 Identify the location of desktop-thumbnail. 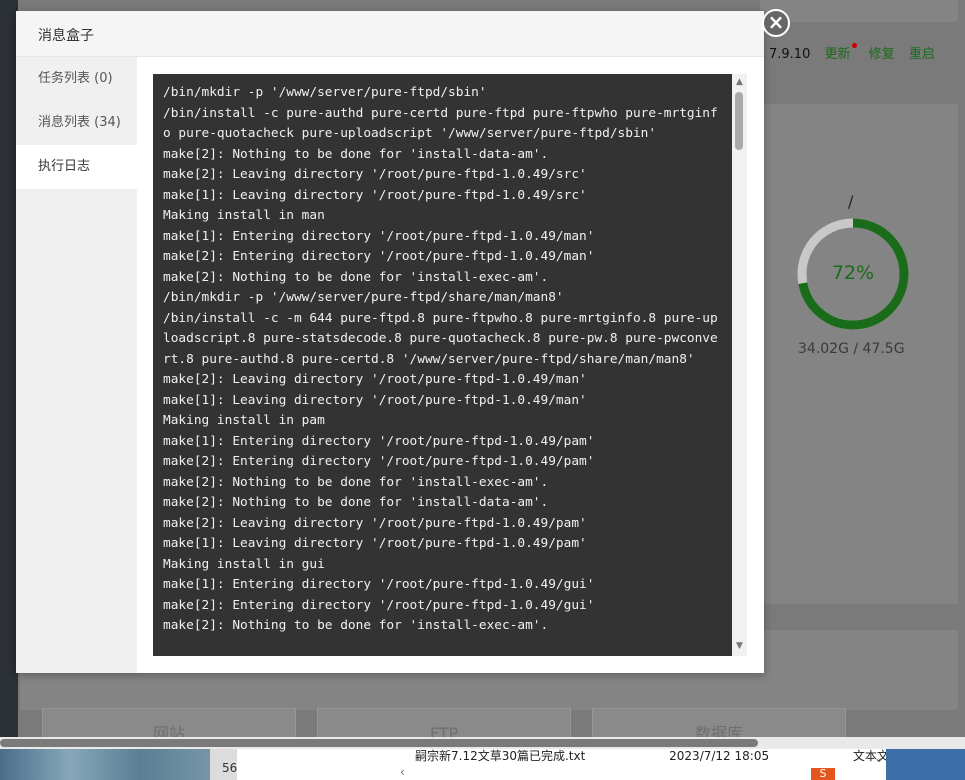
(105, 764).